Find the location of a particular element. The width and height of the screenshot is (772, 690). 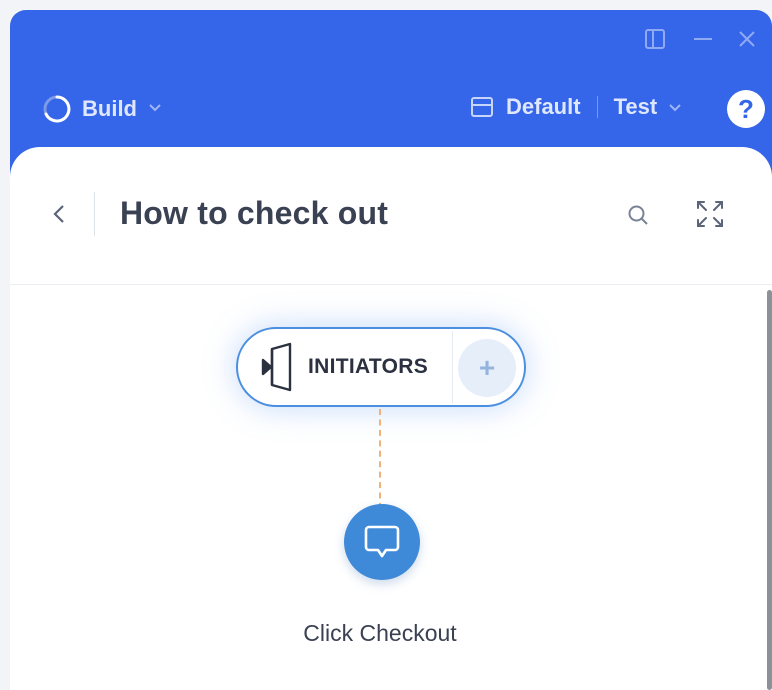

initiators-label: INITIATORS is located at coordinates (368, 366).